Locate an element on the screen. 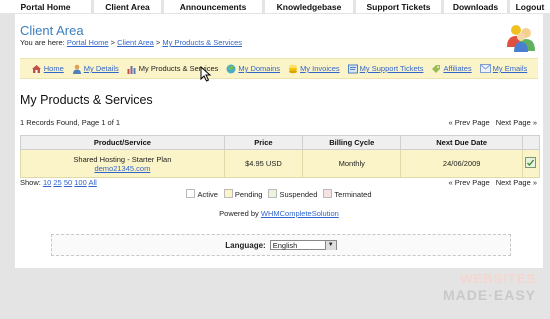 The height and width of the screenshot is (319, 550). top-nav-logout: Logout is located at coordinates (530, 6).